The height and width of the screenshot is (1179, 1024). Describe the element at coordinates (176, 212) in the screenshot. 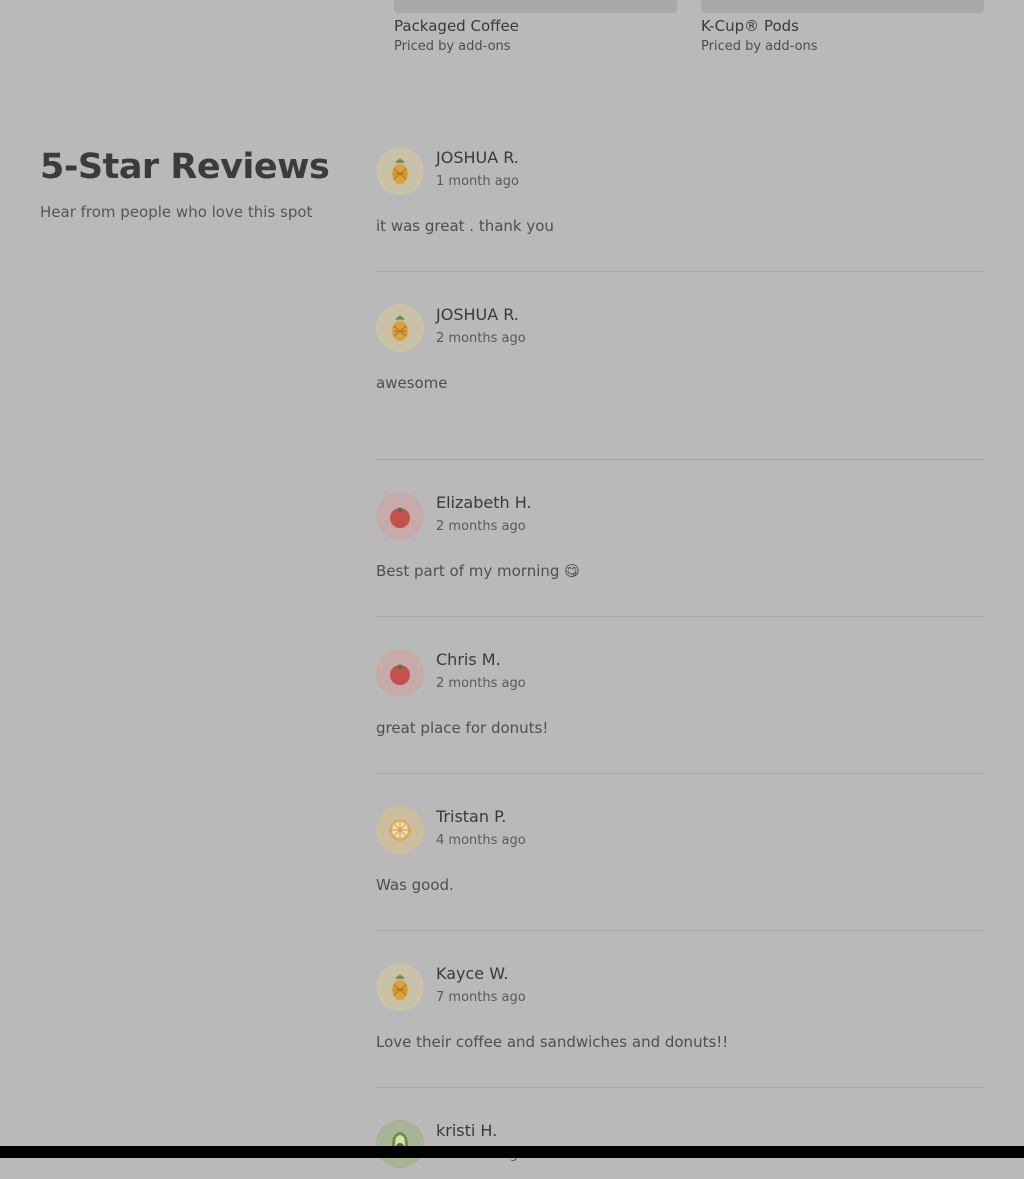

I see `section-subtitle: Hear from people who love this spot` at that location.